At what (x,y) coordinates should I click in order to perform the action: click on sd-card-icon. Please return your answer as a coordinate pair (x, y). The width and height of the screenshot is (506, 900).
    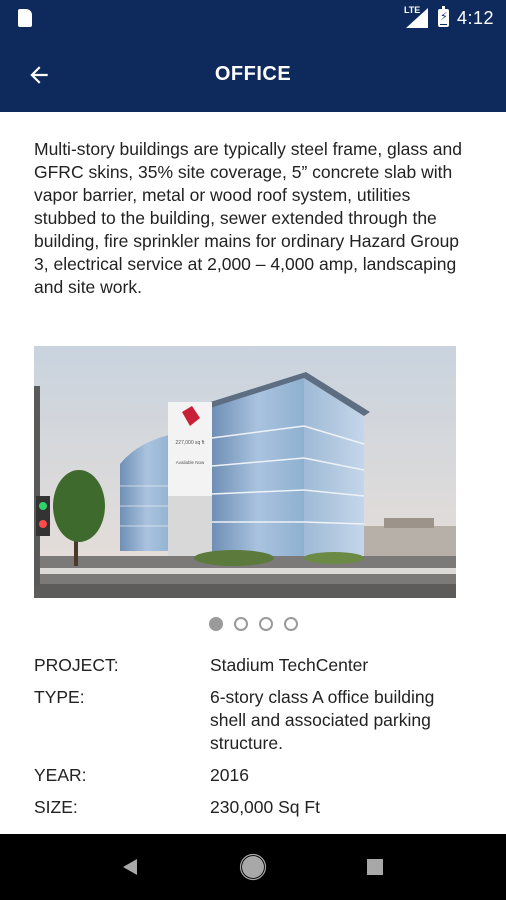
    Looking at the image, I should click on (25, 18).